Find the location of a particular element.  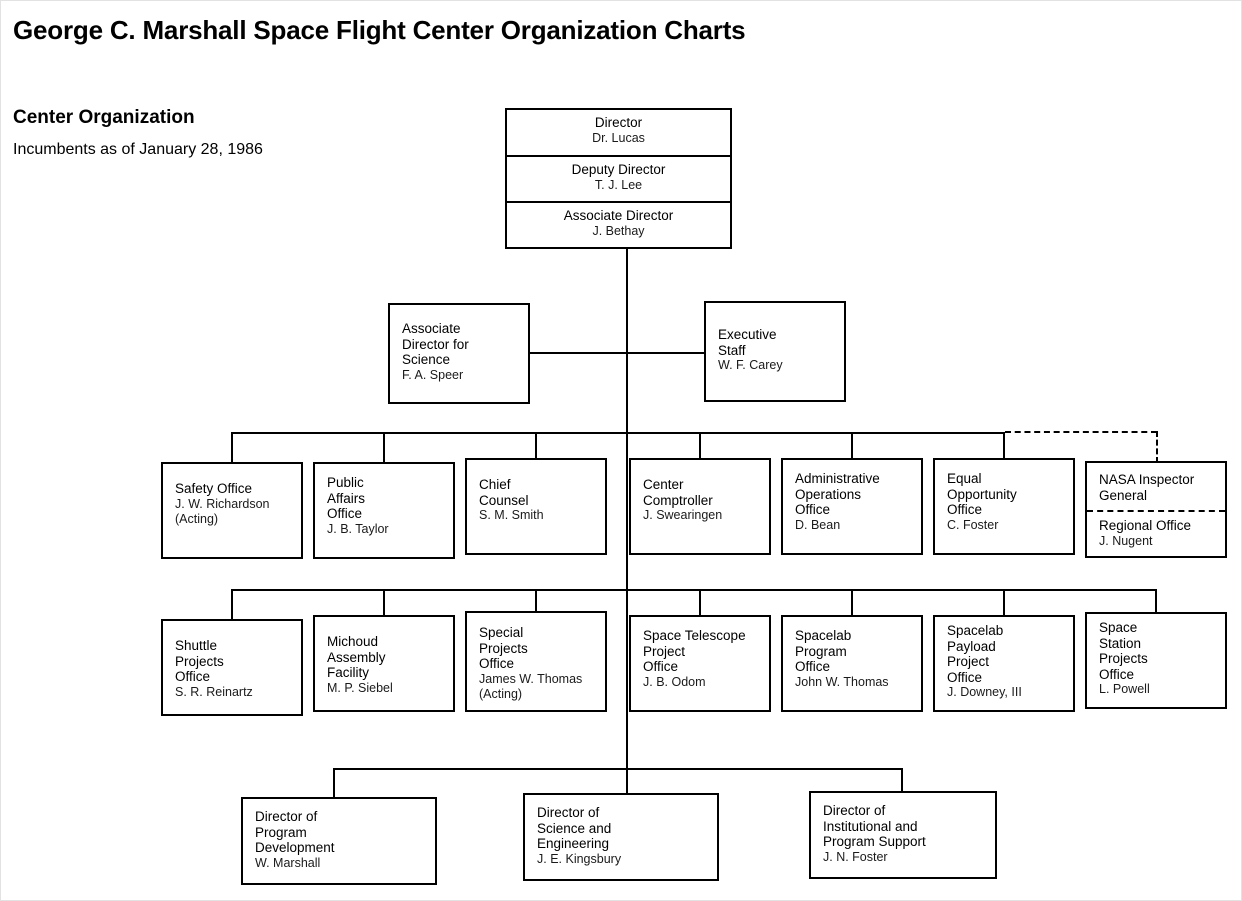

node-regional-office-line1: Regional Office is located at coordinates (1145, 525).